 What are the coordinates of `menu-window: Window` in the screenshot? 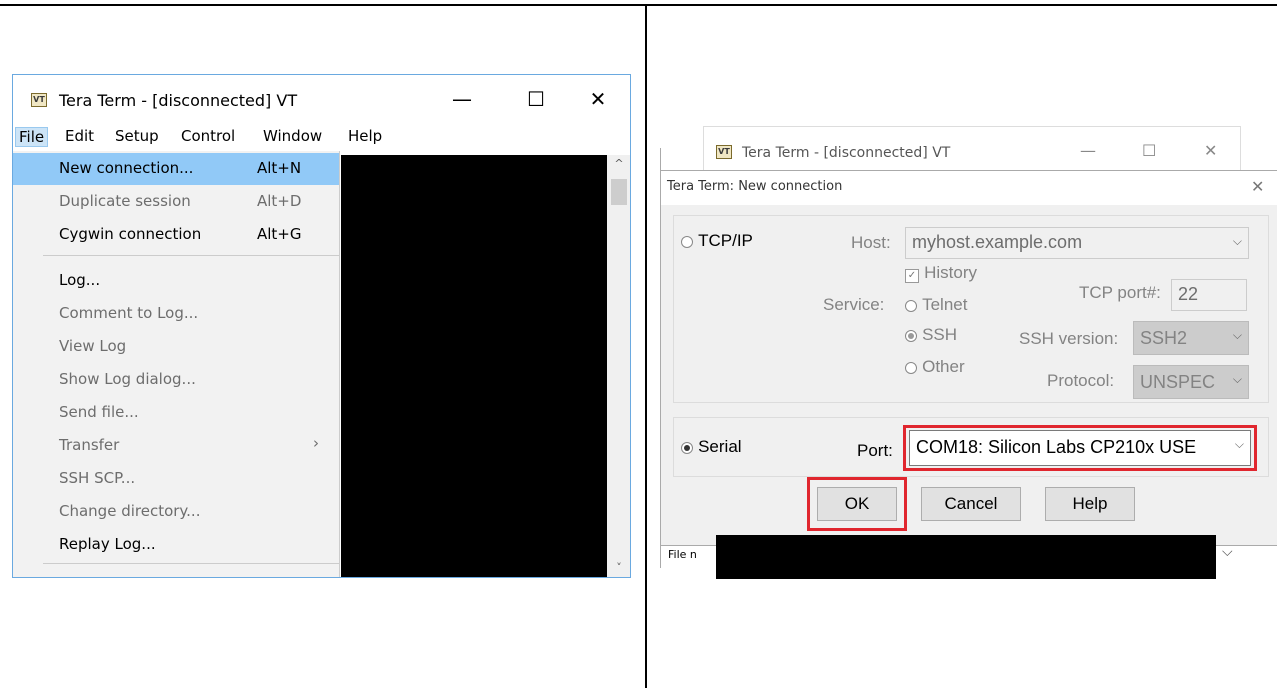 It's located at (292, 136).